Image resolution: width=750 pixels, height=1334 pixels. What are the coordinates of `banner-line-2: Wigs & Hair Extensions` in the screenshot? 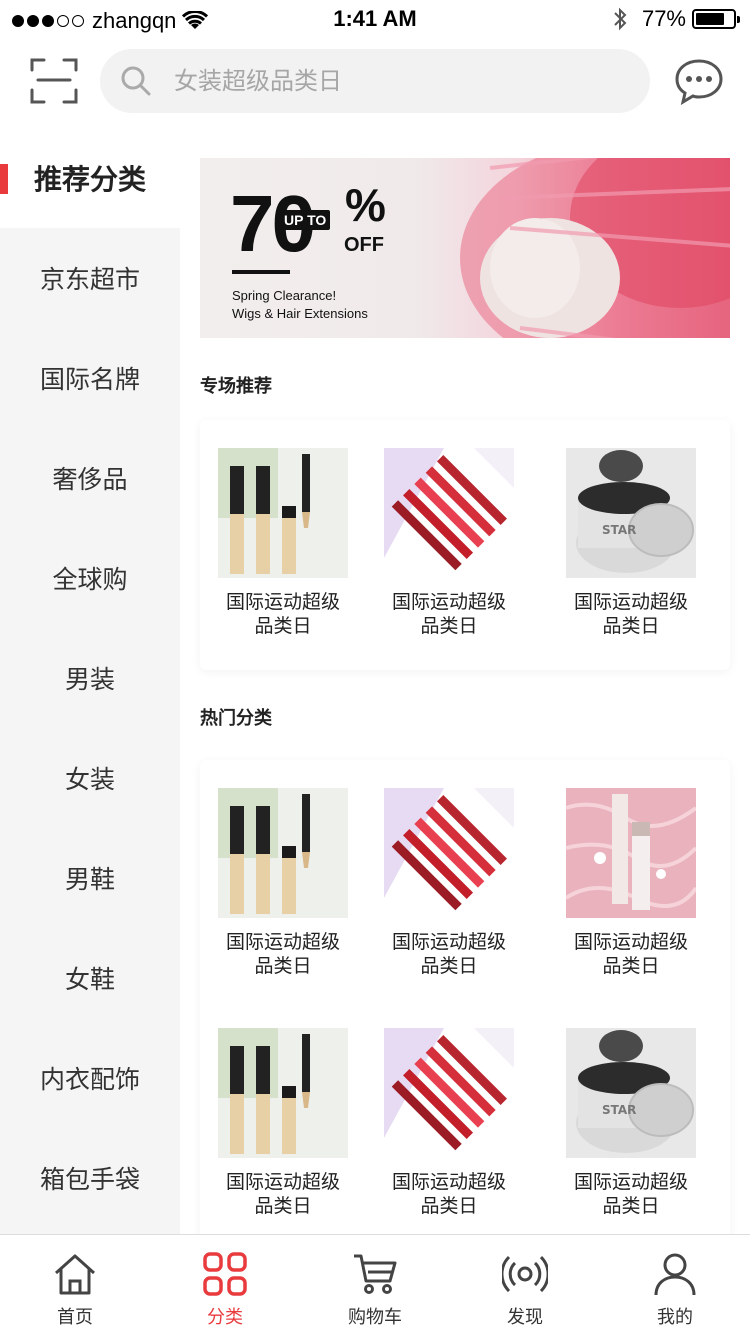 It's located at (300, 313).